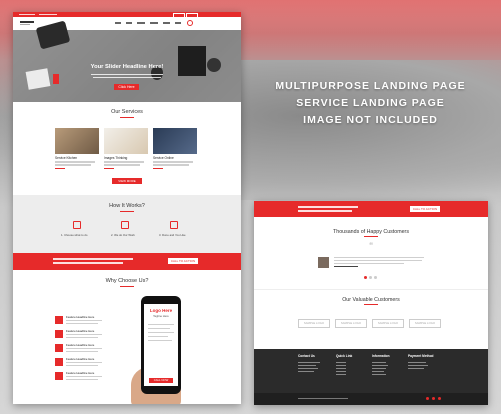 The height and width of the screenshot is (414, 501). I want to click on hero-headline: Your Slider Headline Here!, so click(127, 67).